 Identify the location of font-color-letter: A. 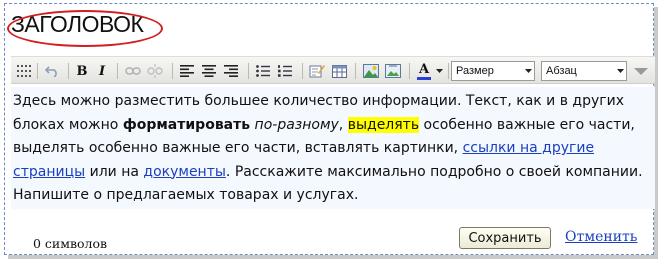
(424, 69).